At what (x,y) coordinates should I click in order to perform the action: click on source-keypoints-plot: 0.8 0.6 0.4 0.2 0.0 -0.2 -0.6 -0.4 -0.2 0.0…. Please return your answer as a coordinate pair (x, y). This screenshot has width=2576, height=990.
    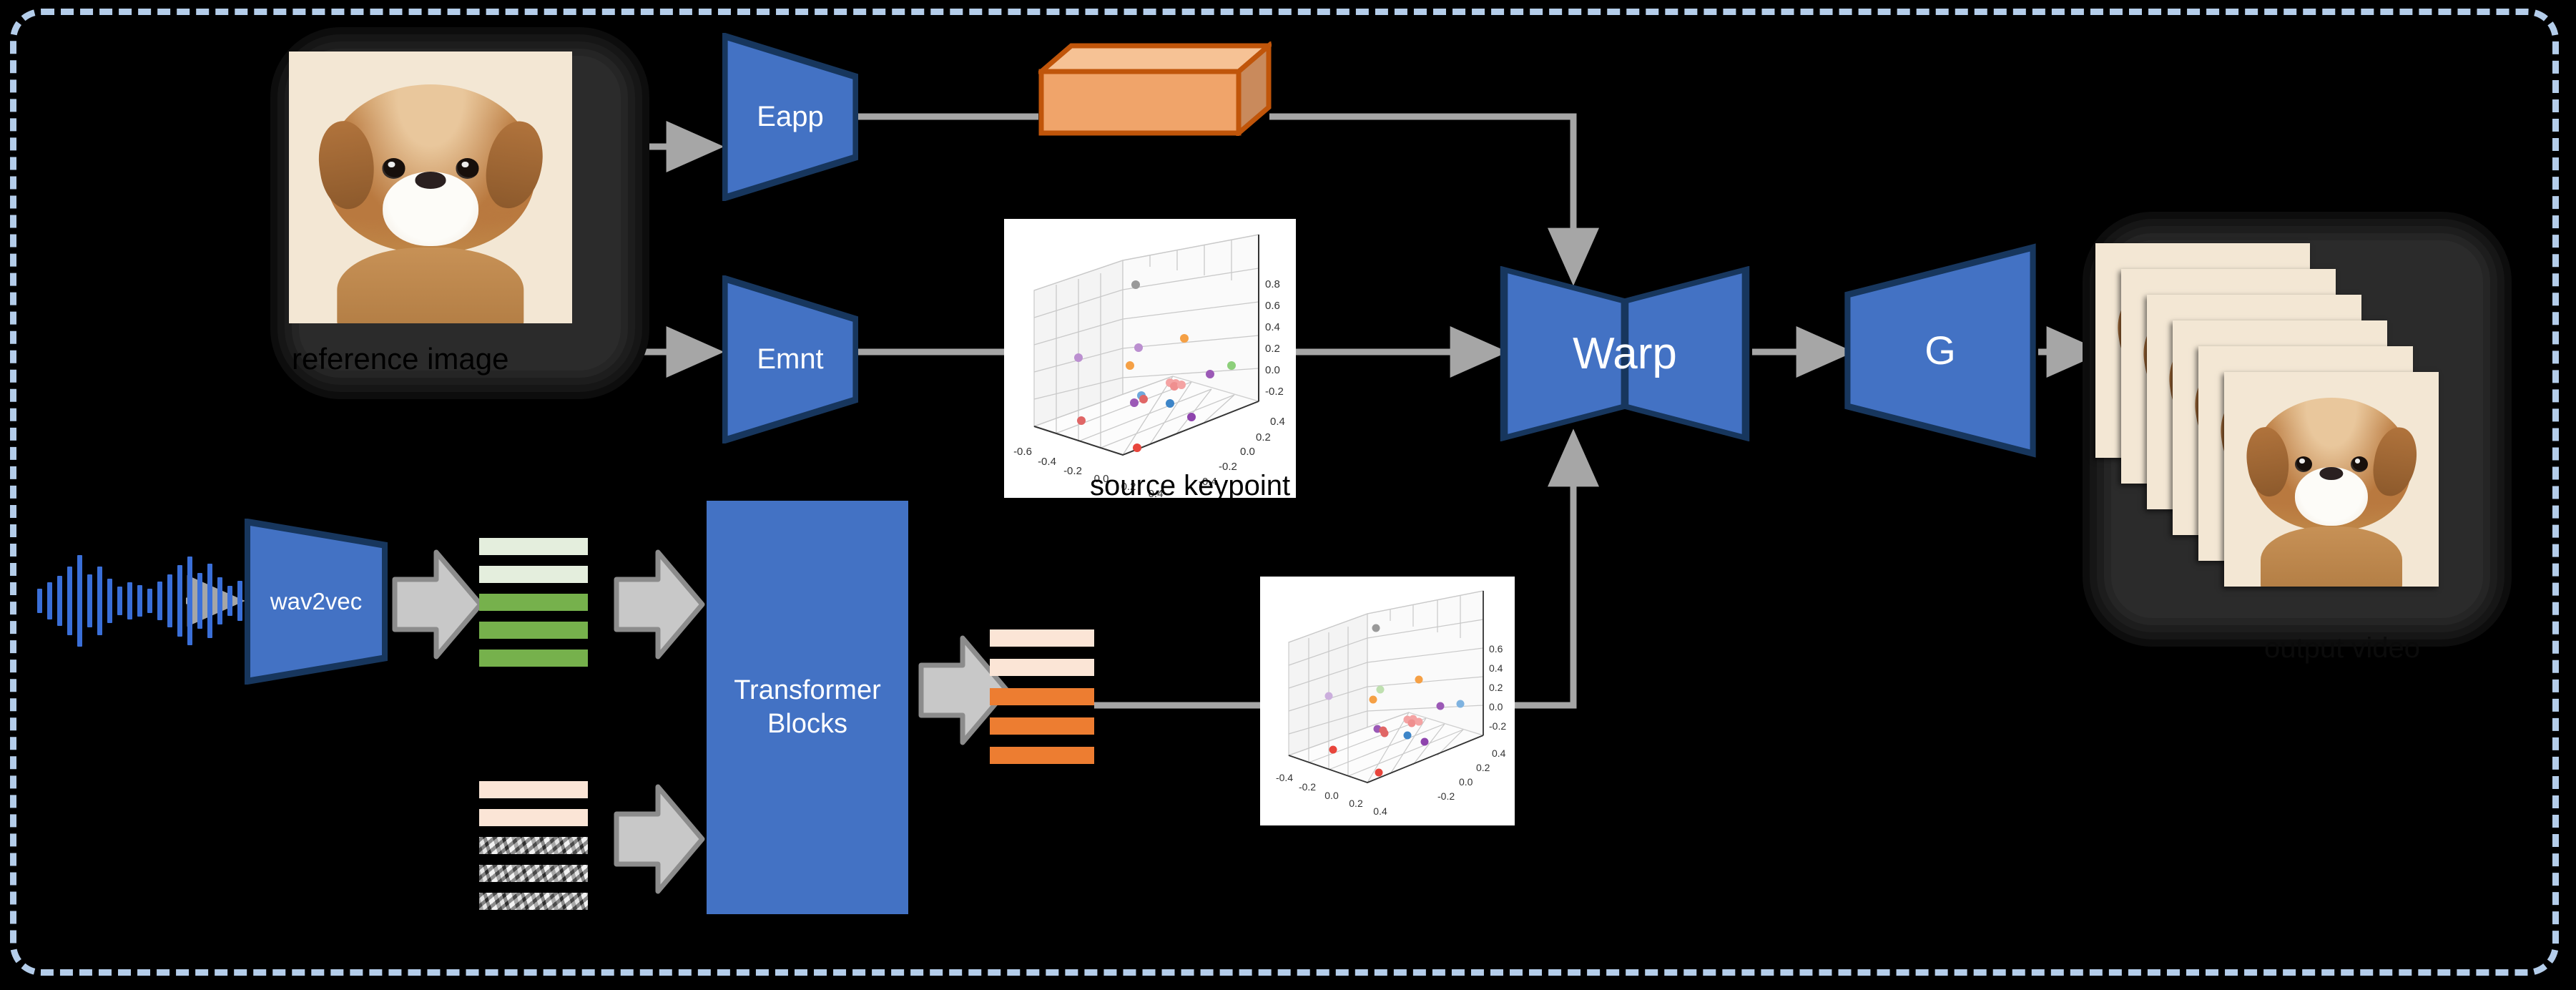
    Looking at the image, I should click on (1150, 358).